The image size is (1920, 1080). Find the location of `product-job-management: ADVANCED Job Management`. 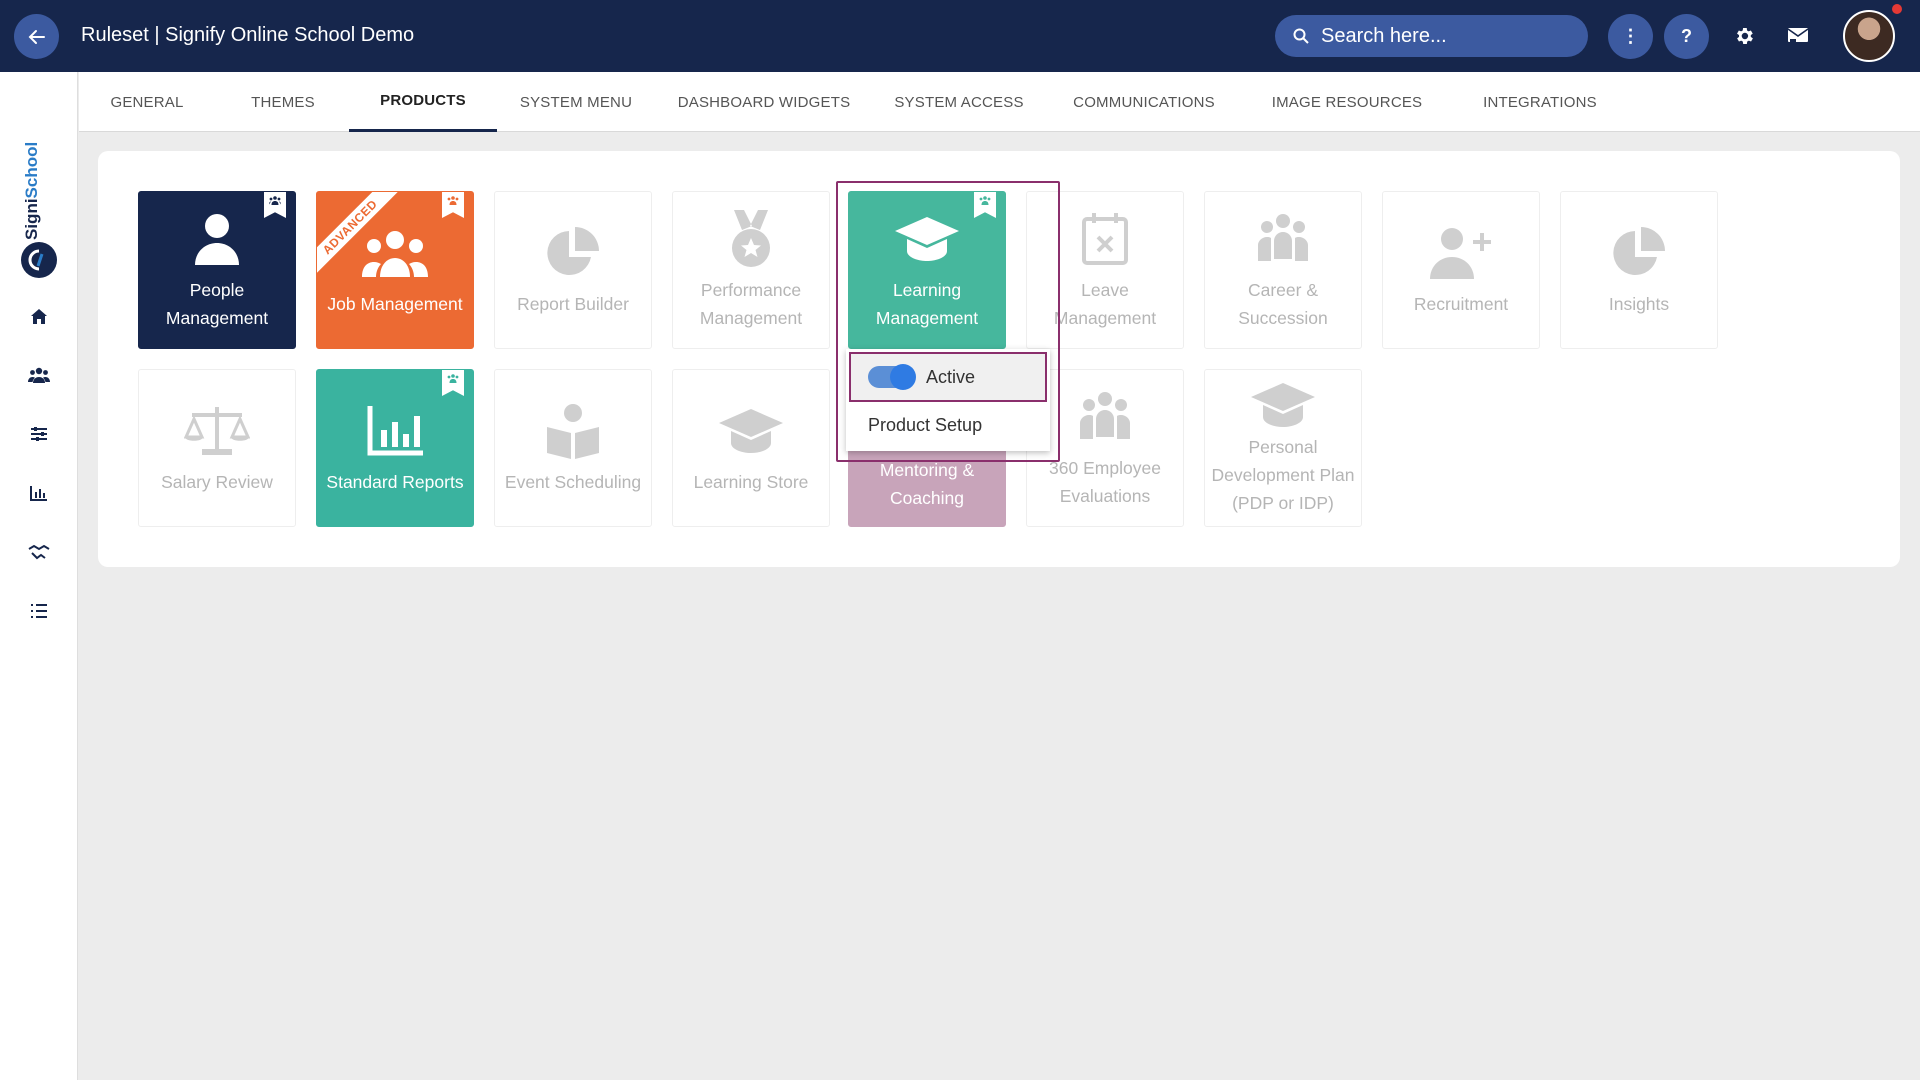

product-job-management: ADVANCED Job Management is located at coordinates (395, 270).